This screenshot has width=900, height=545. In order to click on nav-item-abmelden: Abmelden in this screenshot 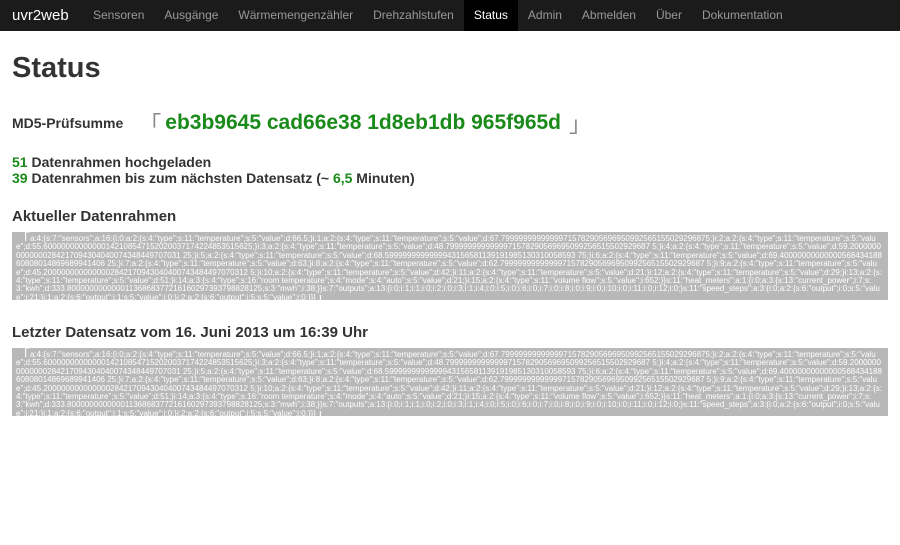, I will do `click(609, 15)`.